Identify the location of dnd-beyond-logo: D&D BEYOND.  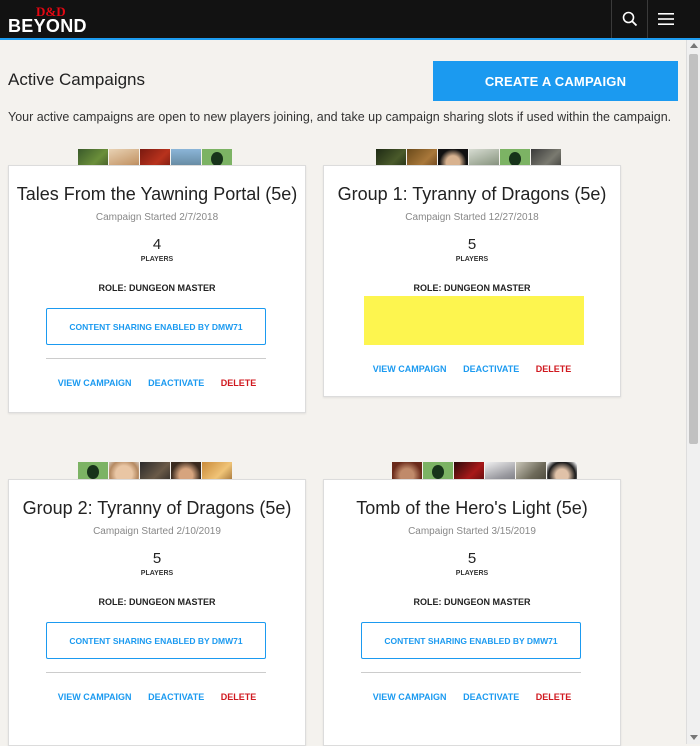
(51, 20).